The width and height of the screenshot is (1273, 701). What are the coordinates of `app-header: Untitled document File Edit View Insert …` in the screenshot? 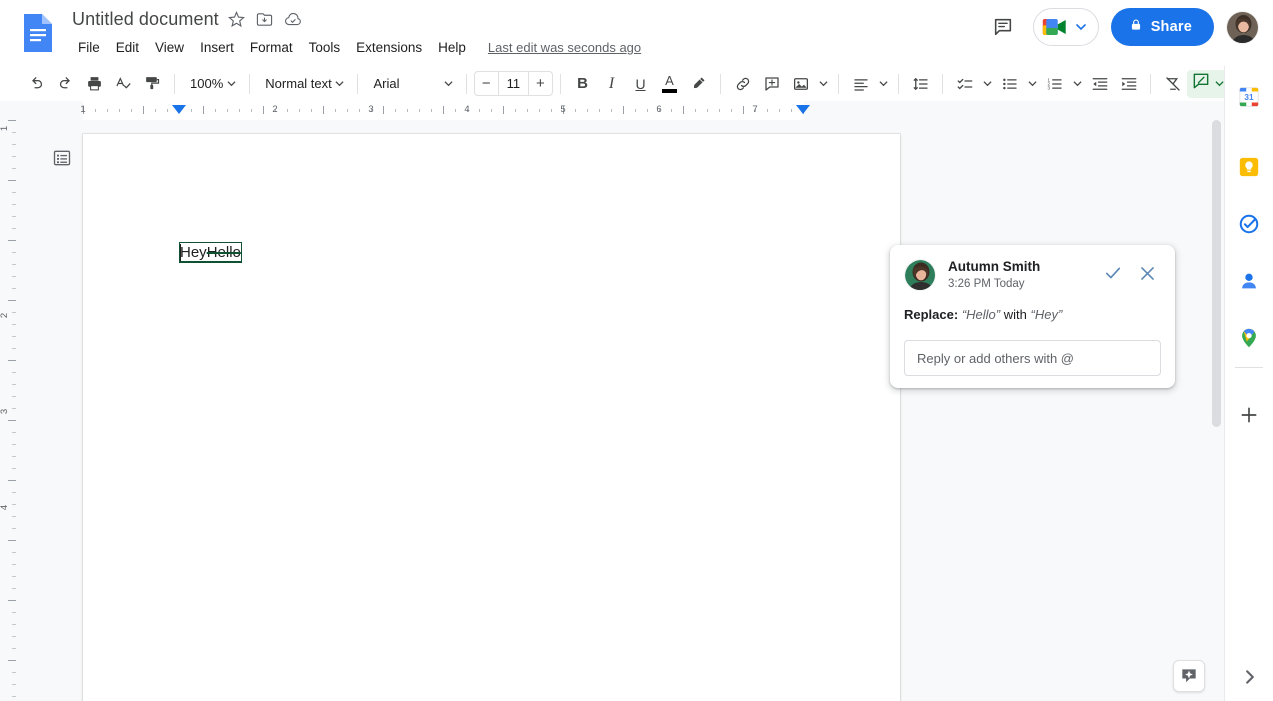 It's located at (636, 50).